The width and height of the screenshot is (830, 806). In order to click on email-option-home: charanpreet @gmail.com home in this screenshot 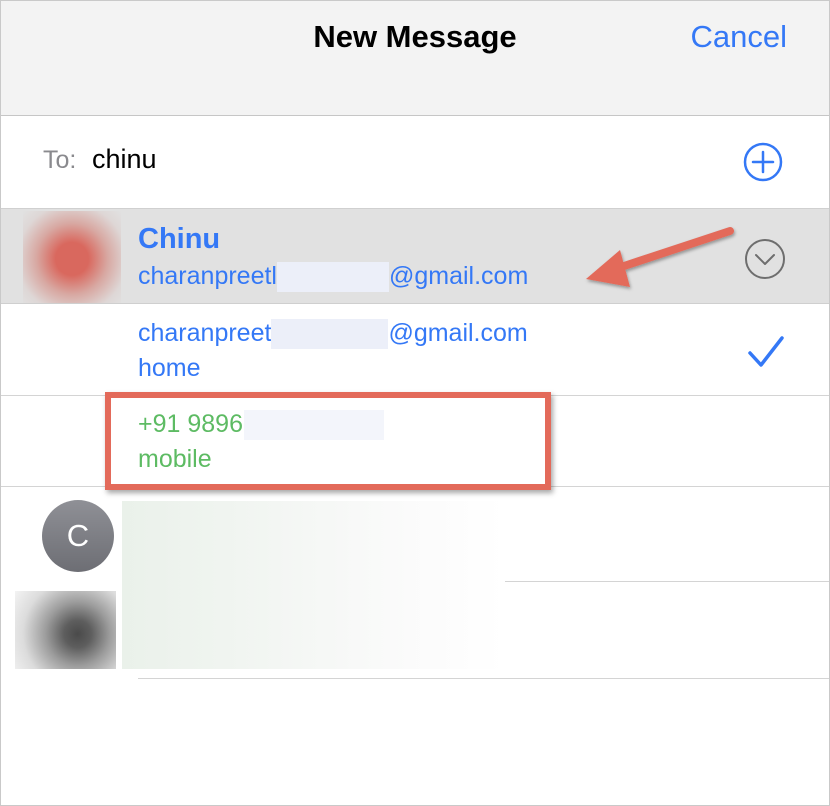, I will do `click(415, 350)`.